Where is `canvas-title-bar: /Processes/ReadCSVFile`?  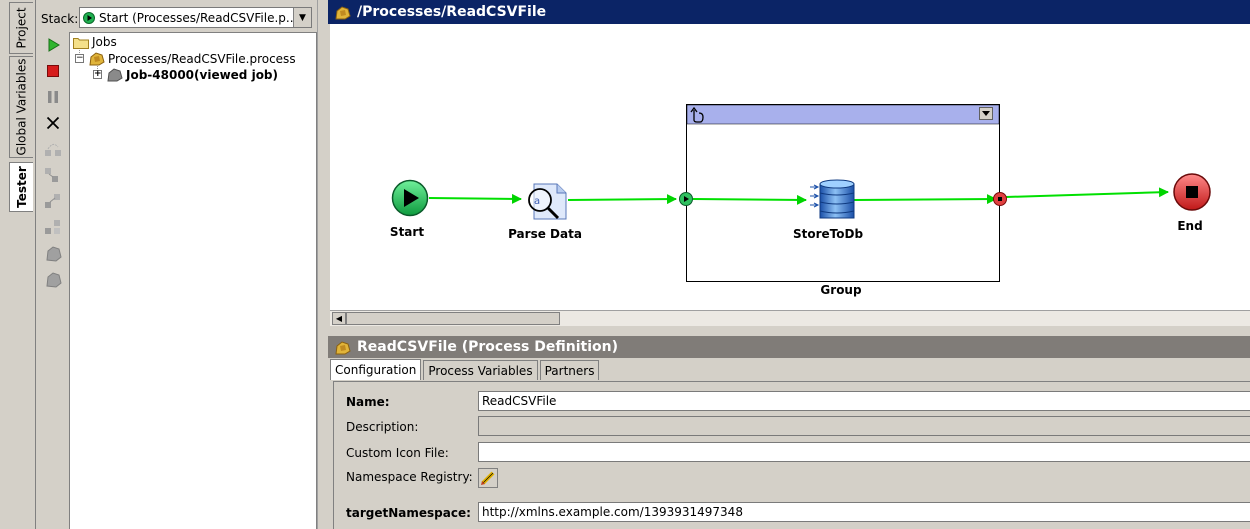 canvas-title-bar: /Processes/ReadCSVFile is located at coordinates (789, 12).